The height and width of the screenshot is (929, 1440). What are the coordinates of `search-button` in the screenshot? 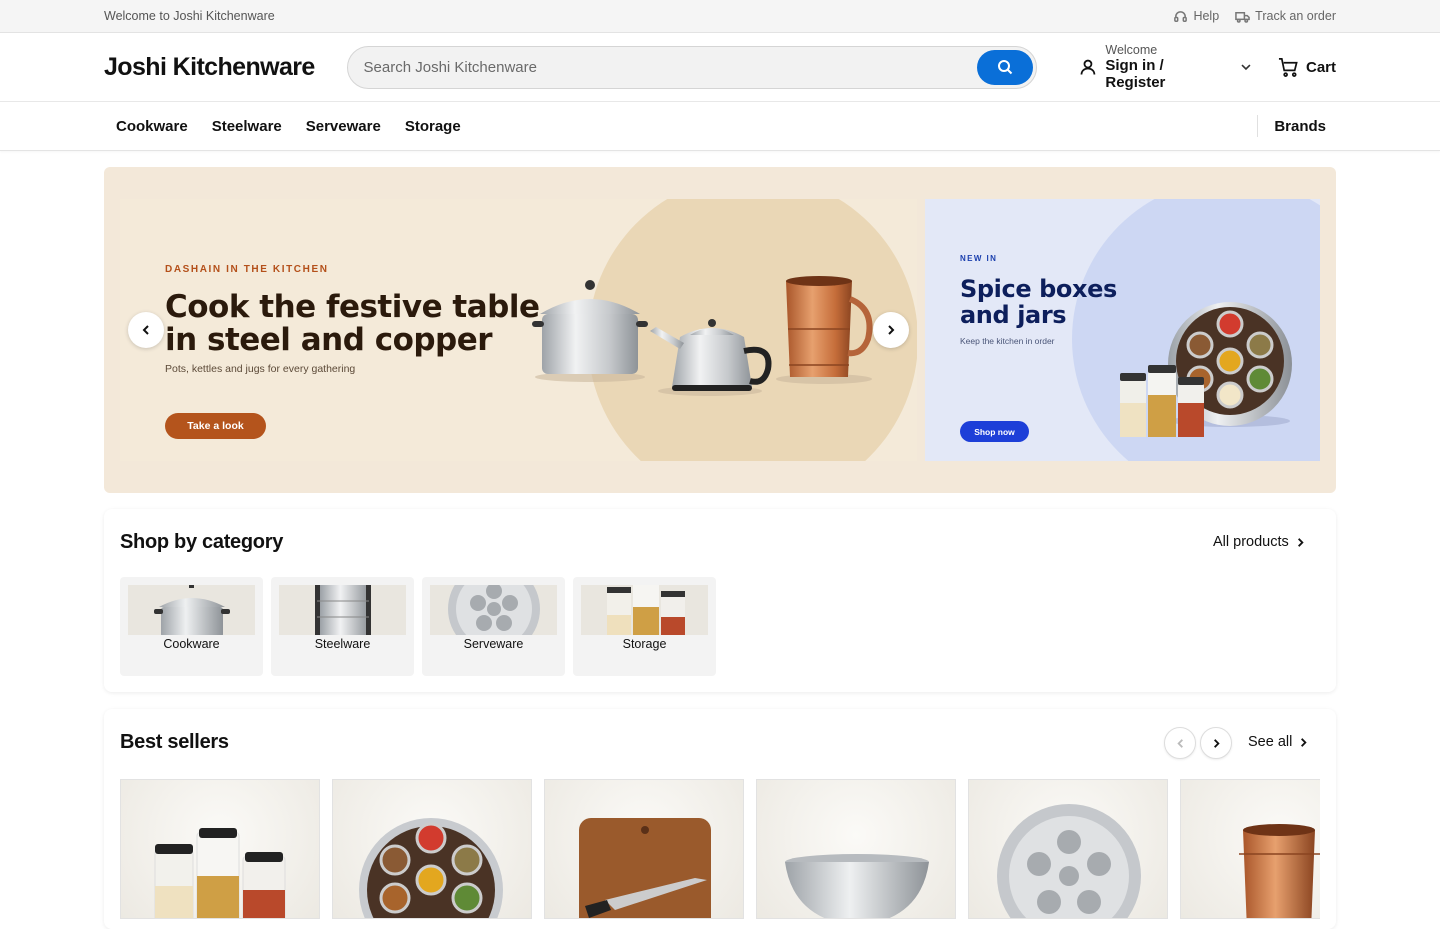 It's located at (1004, 67).